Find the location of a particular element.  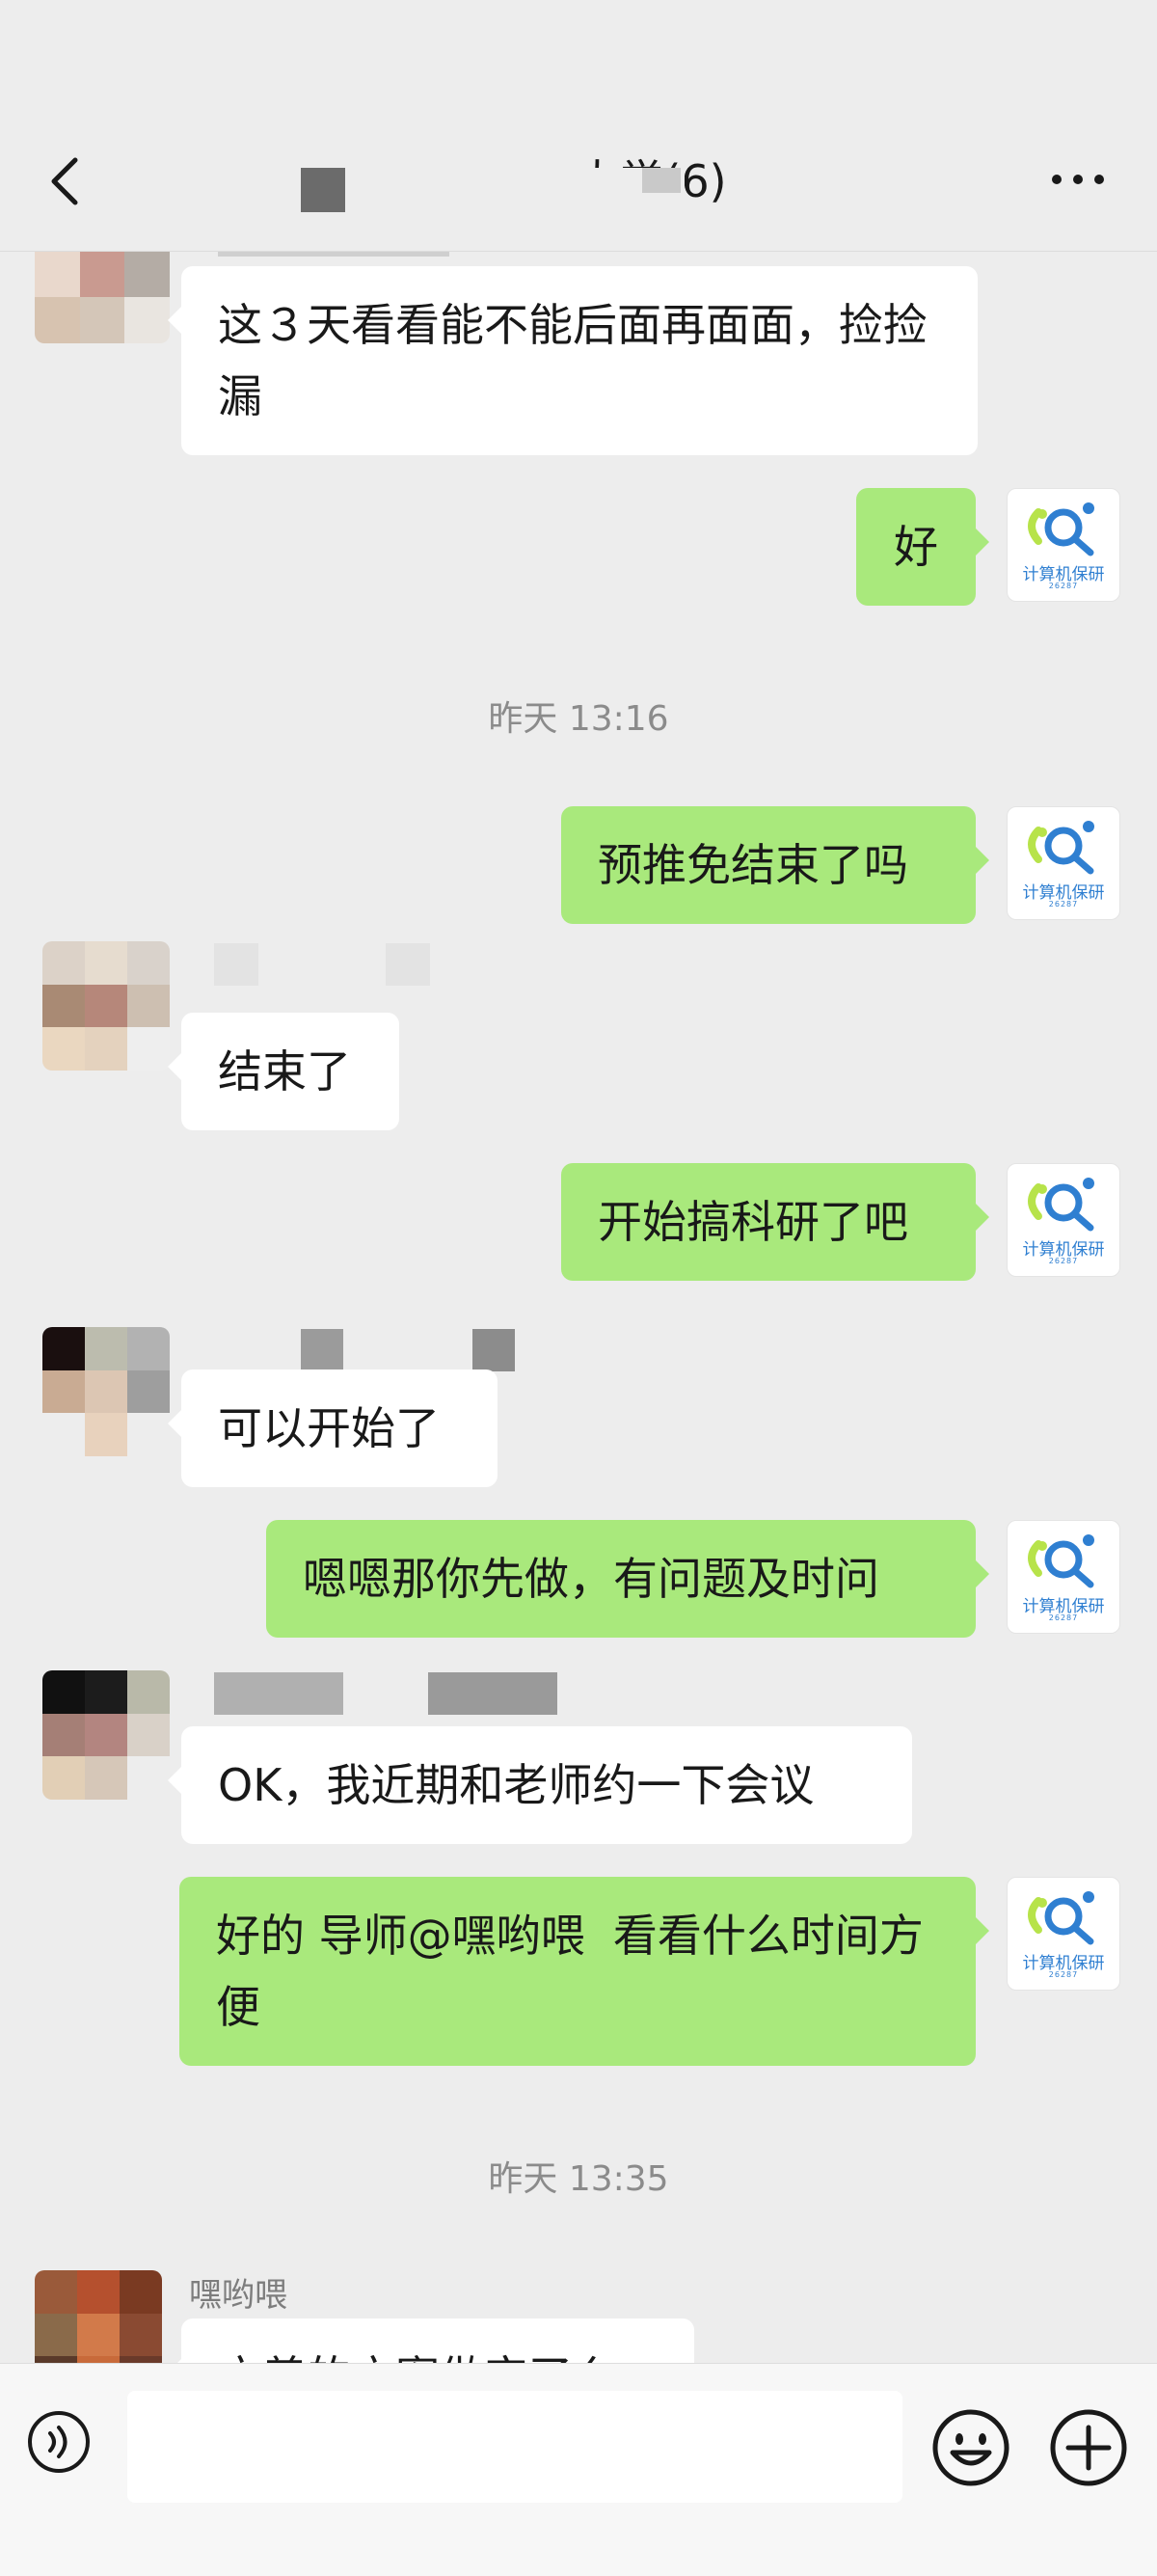

message-bubble: 好的 导师@嘿哟喂 看看什么时间方便 is located at coordinates (584, 1971).